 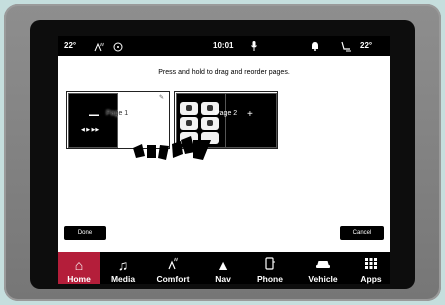 I want to click on clock: 10:01, so click(x=223, y=45).